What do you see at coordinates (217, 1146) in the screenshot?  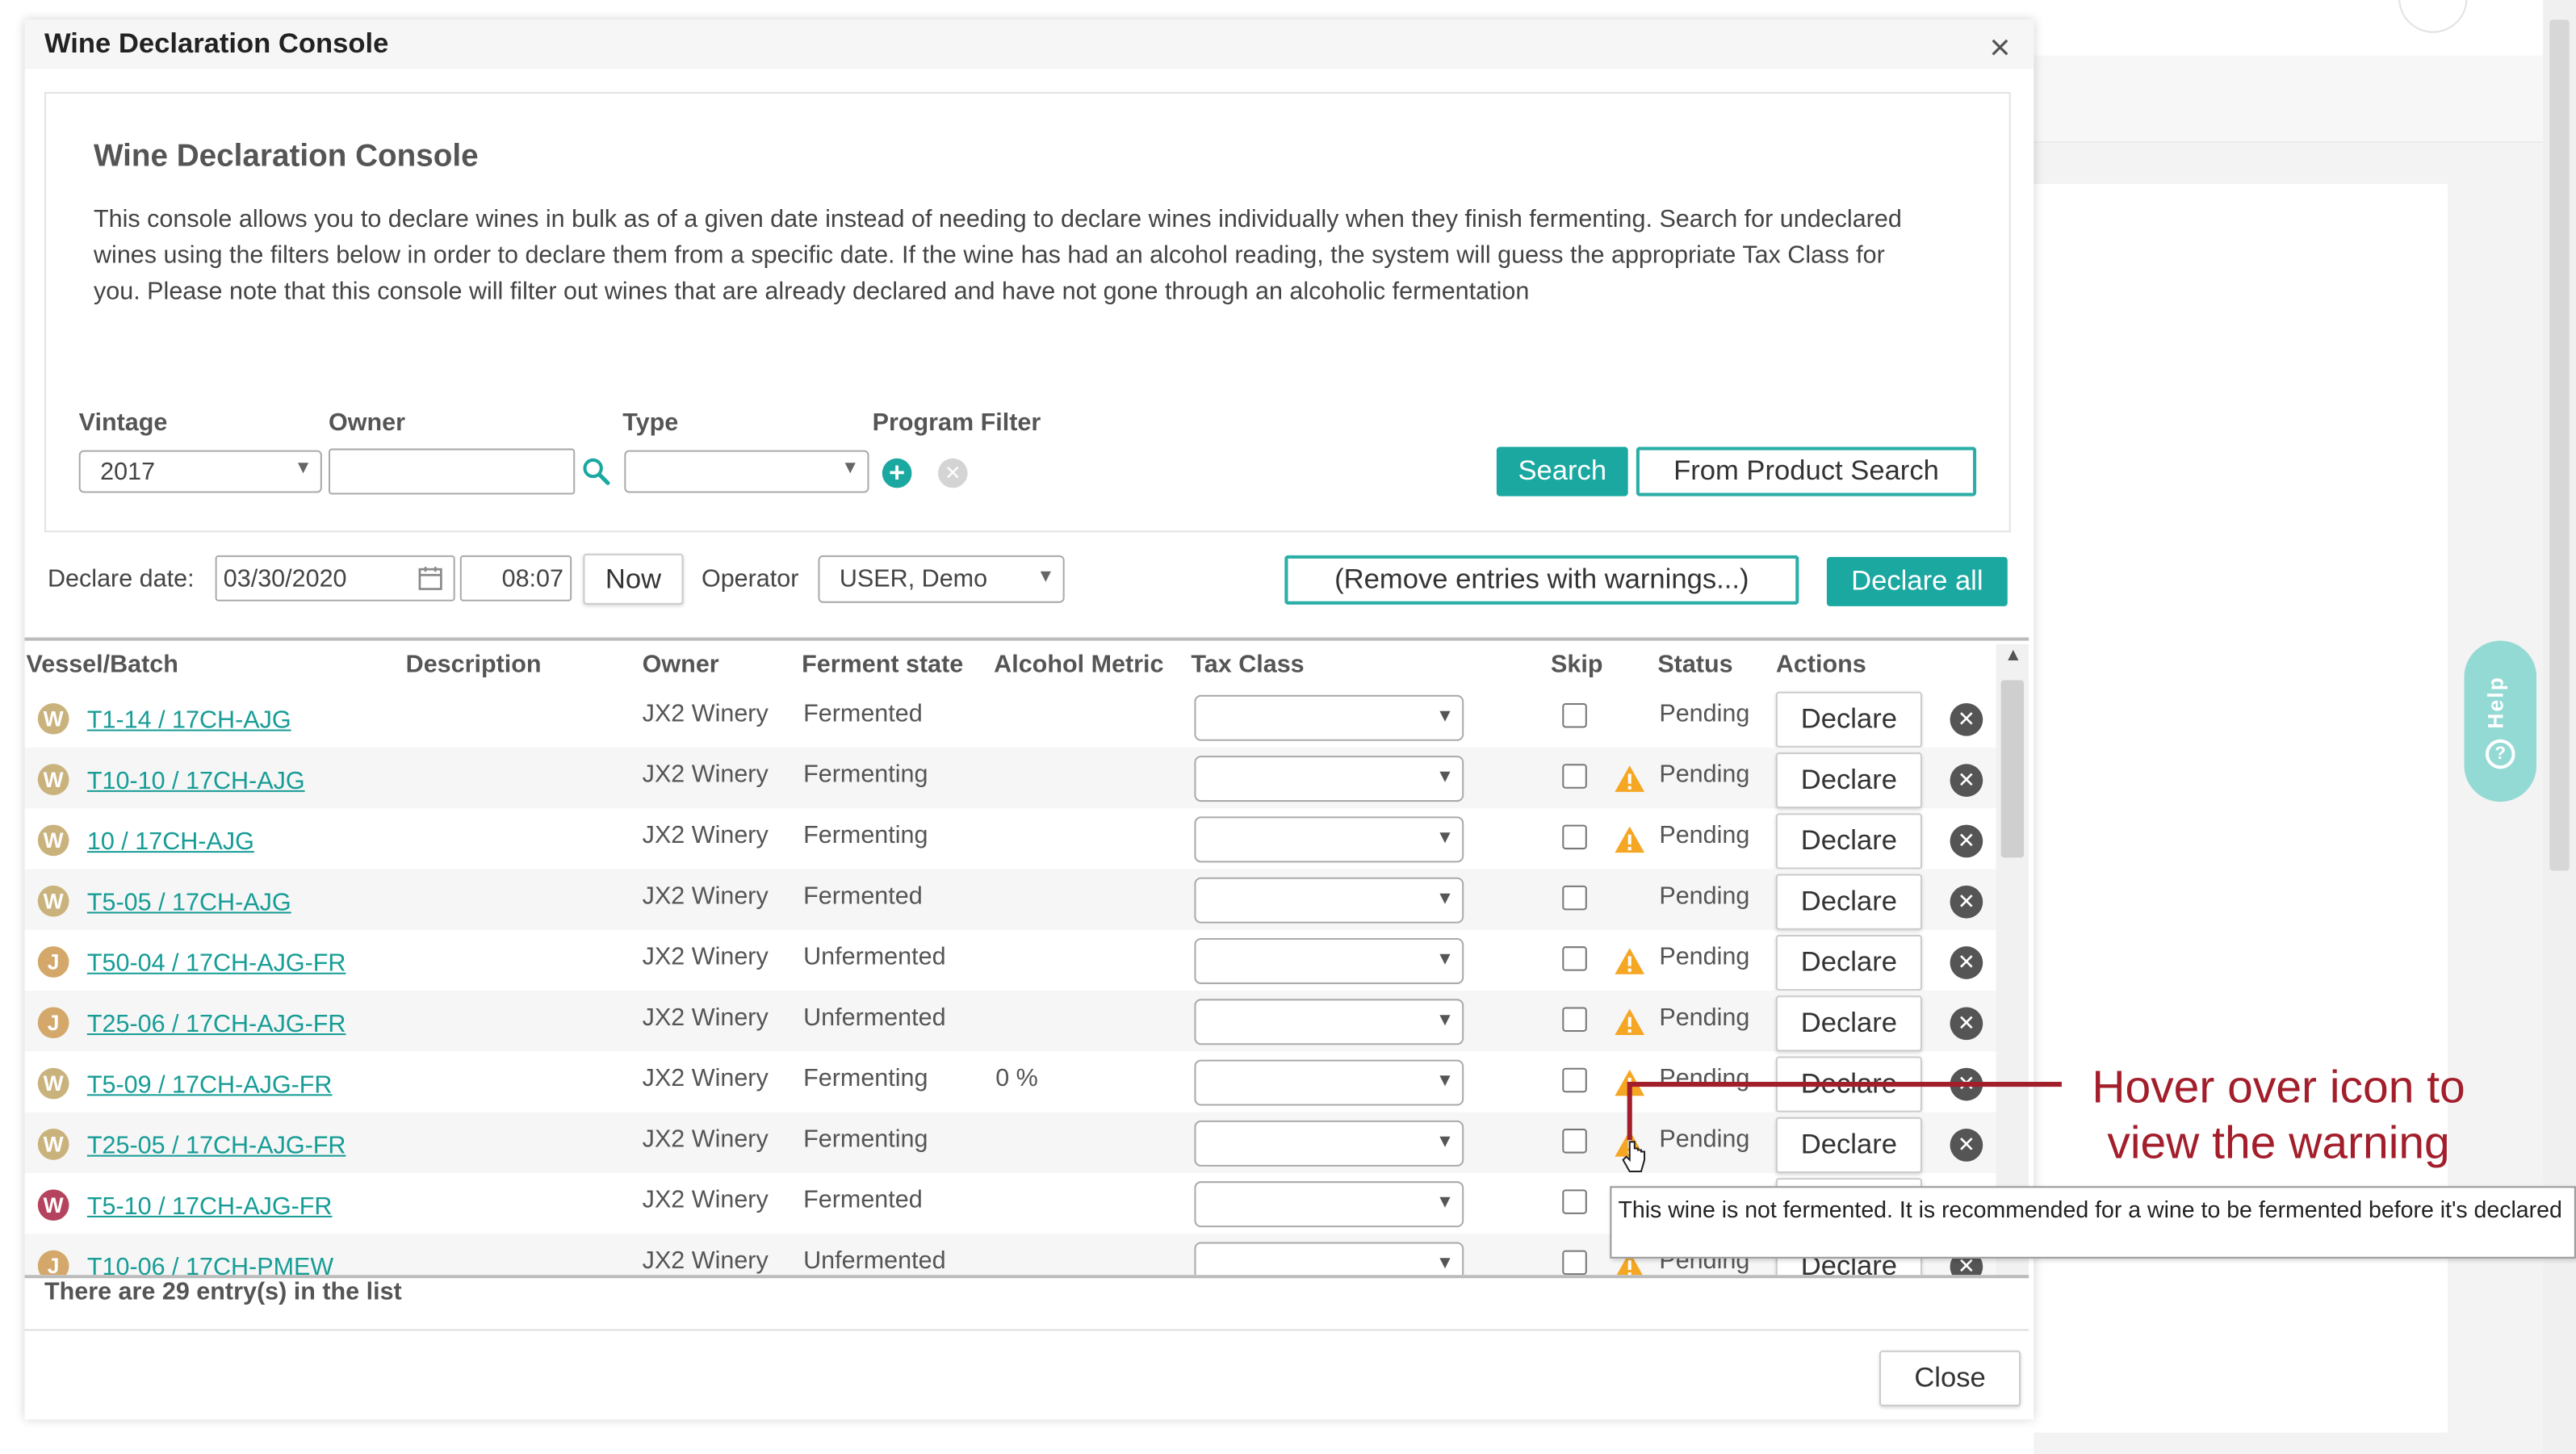 I see `vessel-batch-link: T25-05 / 17CH-AJG-FR` at bounding box center [217, 1146].